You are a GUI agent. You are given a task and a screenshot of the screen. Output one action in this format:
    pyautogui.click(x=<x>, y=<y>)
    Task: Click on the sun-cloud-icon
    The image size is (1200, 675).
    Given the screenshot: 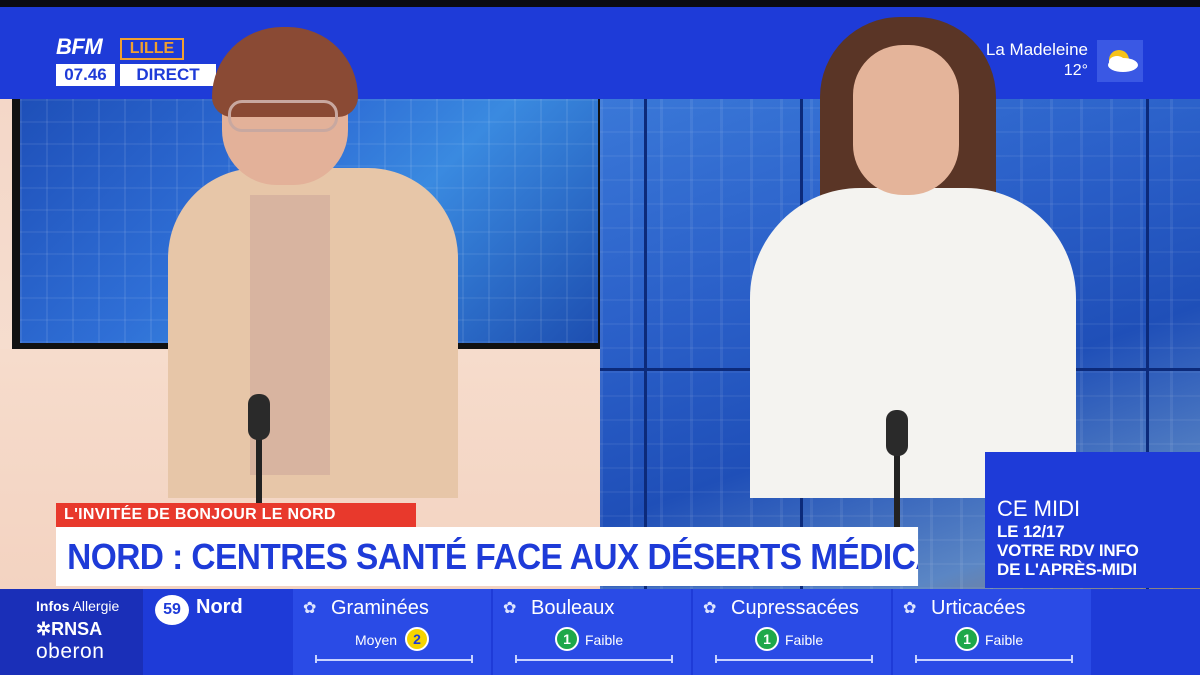 What is the action you would take?
    pyautogui.click(x=1120, y=61)
    